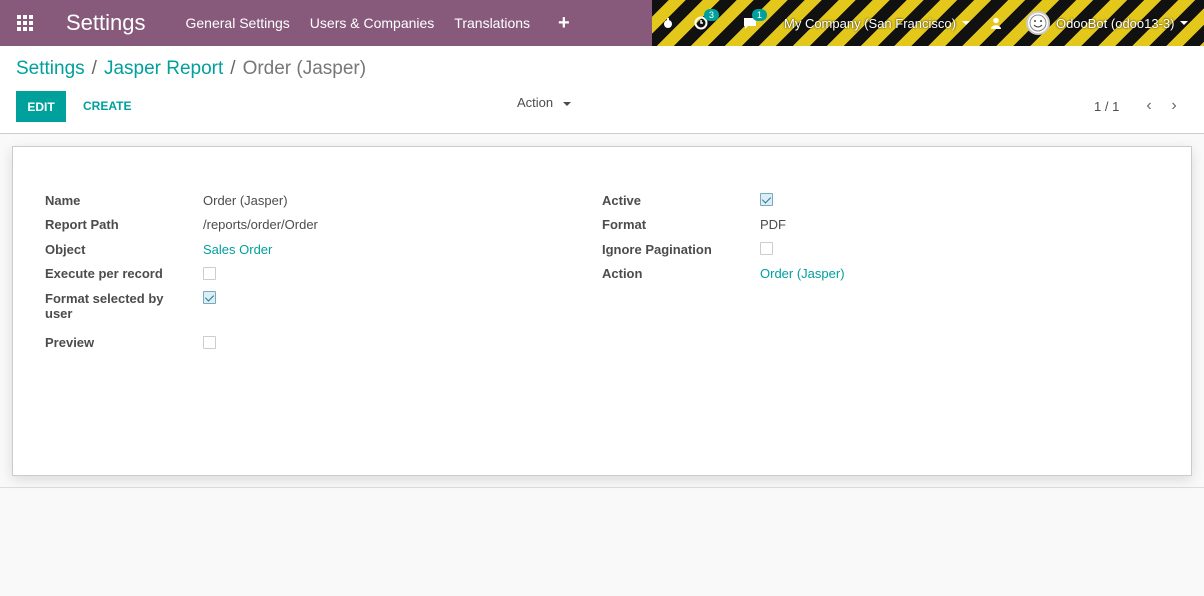 This screenshot has height=596, width=1204. What do you see at coordinates (624, 224) in the screenshot?
I see `format-label: Format` at bounding box center [624, 224].